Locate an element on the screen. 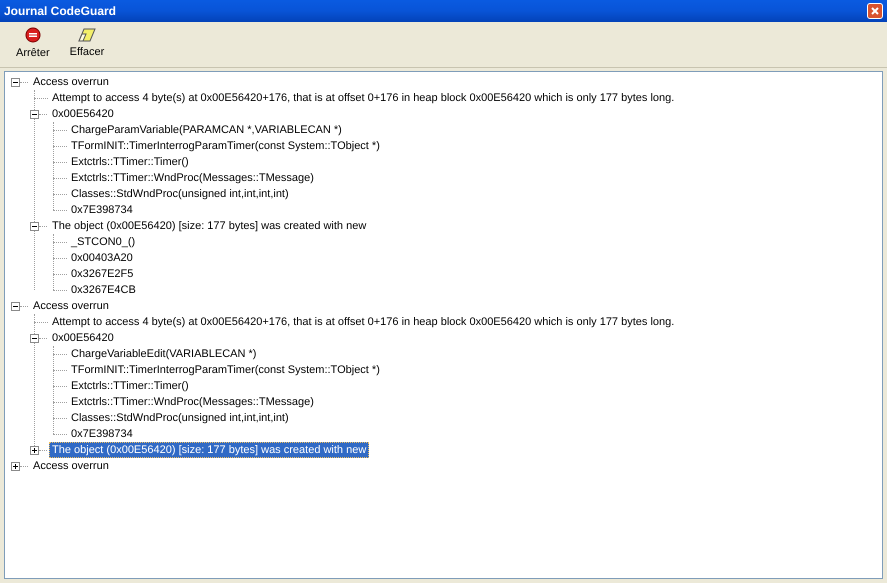  close-icon is located at coordinates (875, 11).